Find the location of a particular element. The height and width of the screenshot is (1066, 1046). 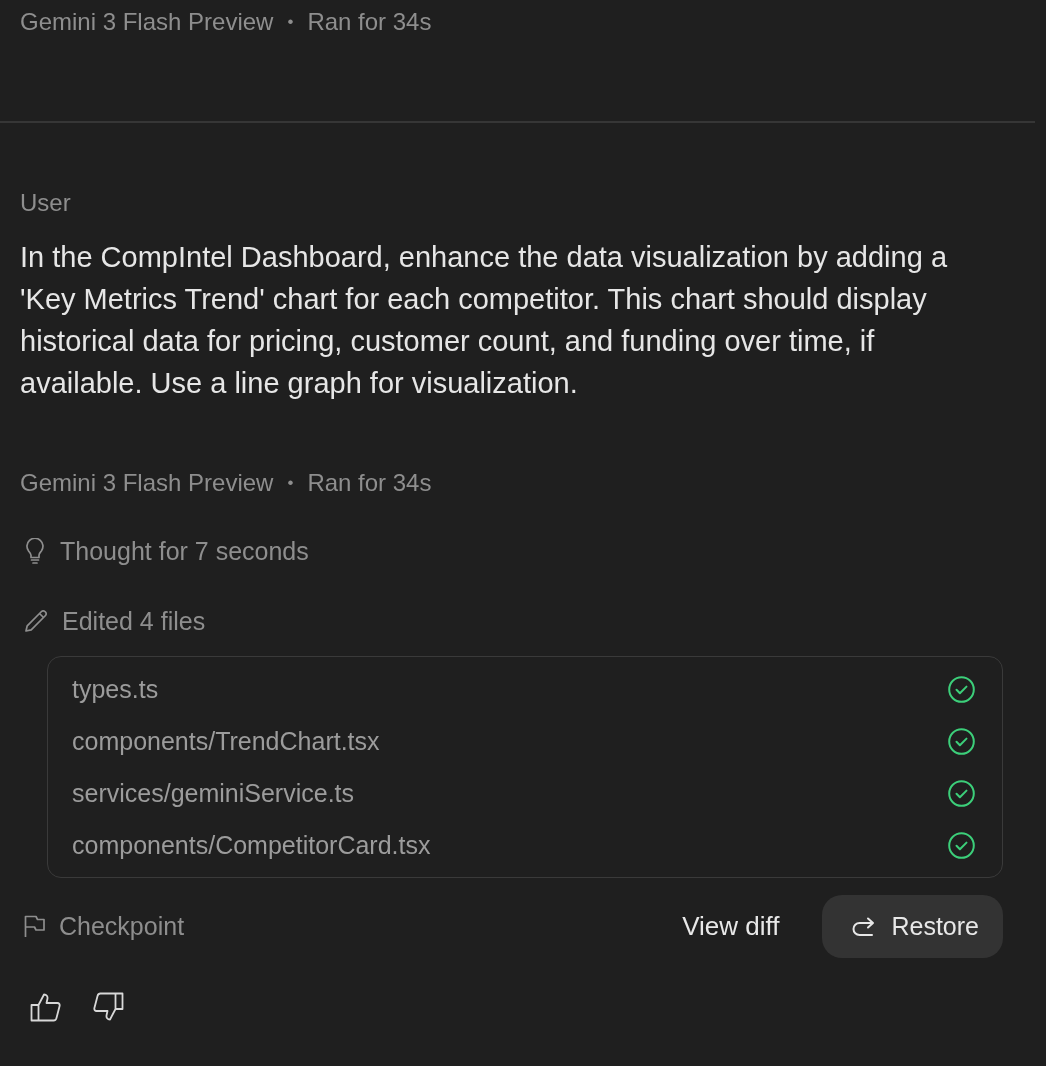

redo-arrow-icon is located at coordinates (864, 926).